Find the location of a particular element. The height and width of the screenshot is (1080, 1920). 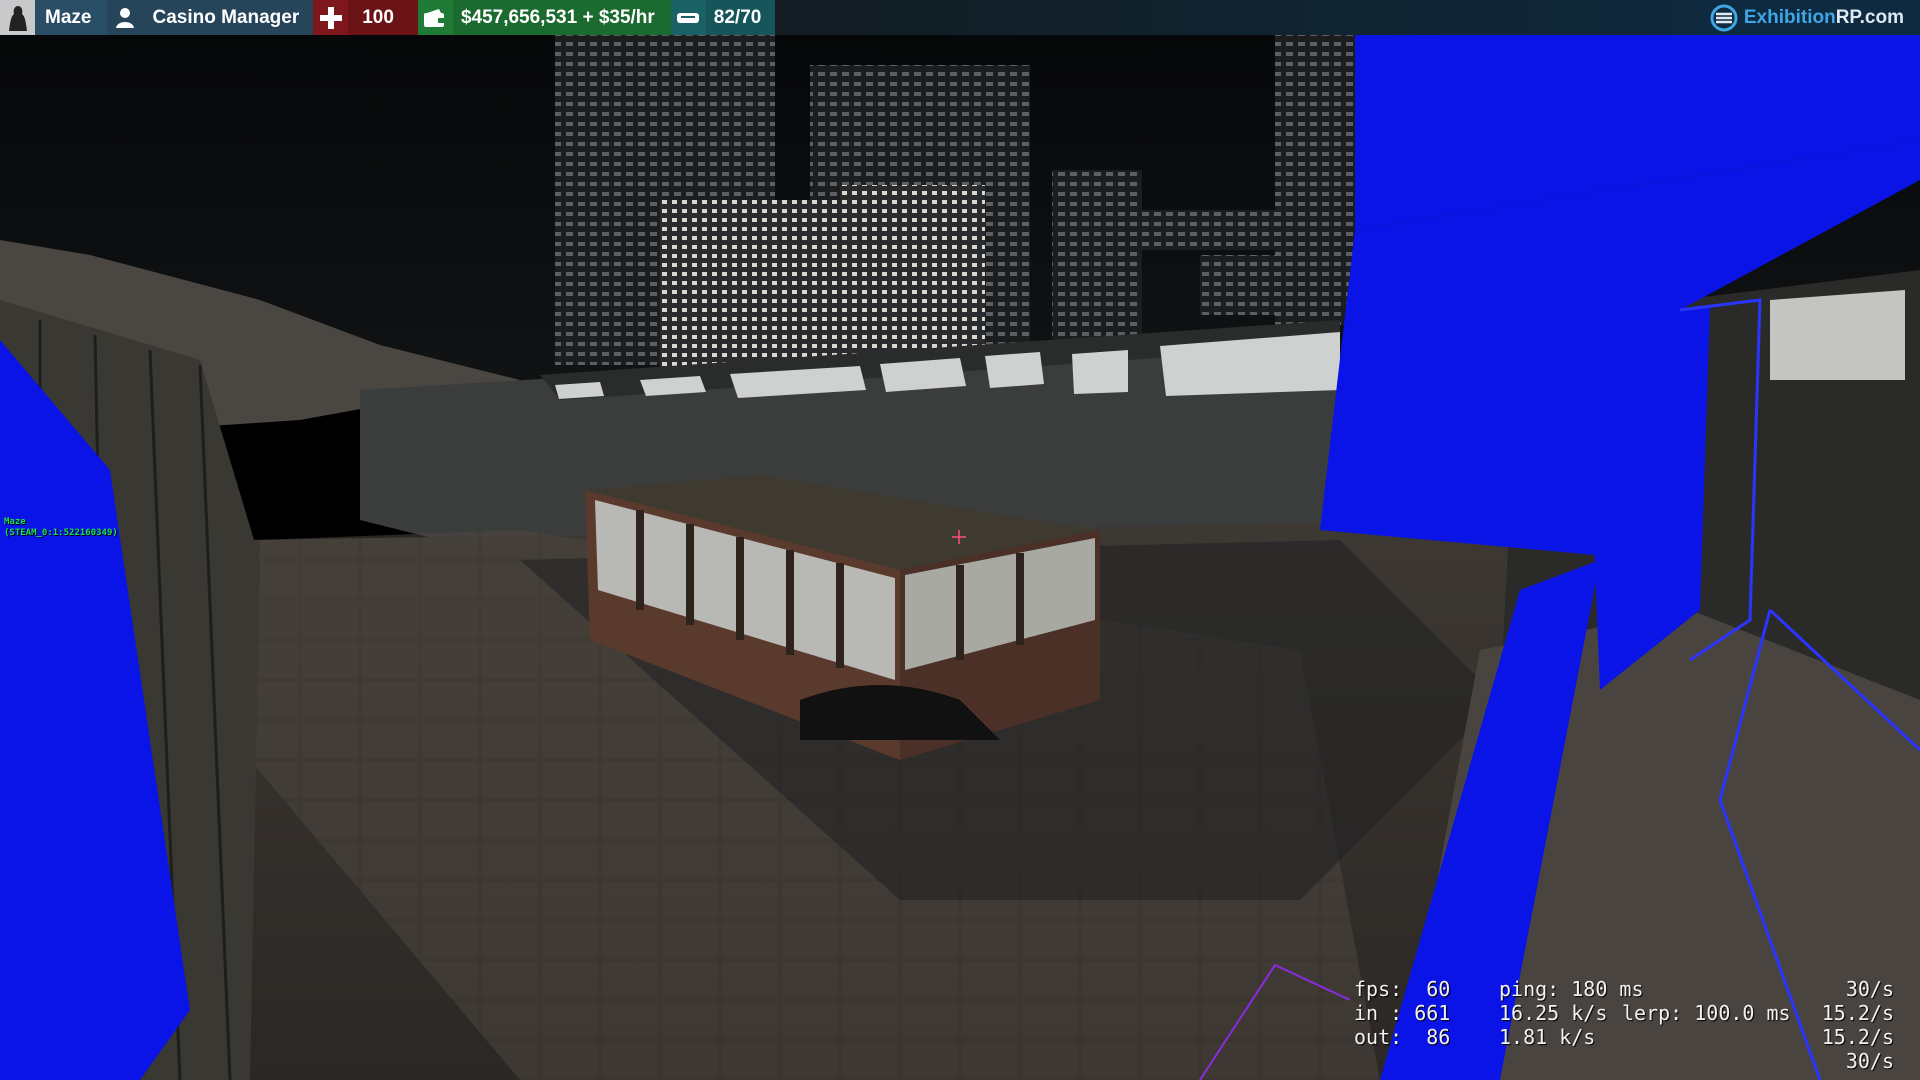

net-graph-row-in: in : 661 16.25 k/s lerp: 100.0 ms 15.2/s is located at coordinates (1624, 1013).